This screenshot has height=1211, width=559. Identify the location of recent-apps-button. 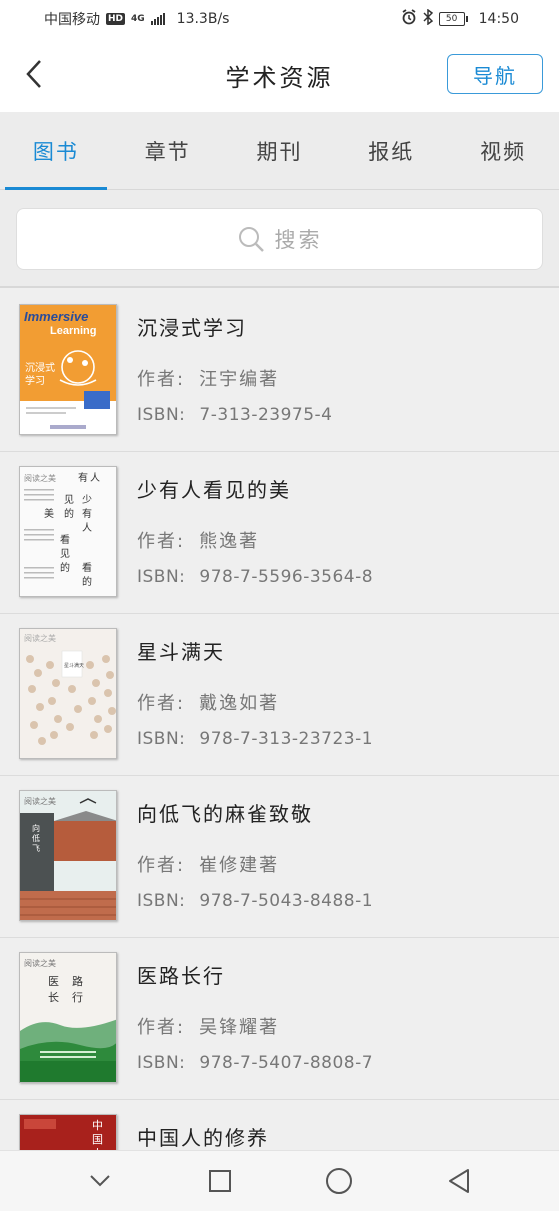
(220, 1181).